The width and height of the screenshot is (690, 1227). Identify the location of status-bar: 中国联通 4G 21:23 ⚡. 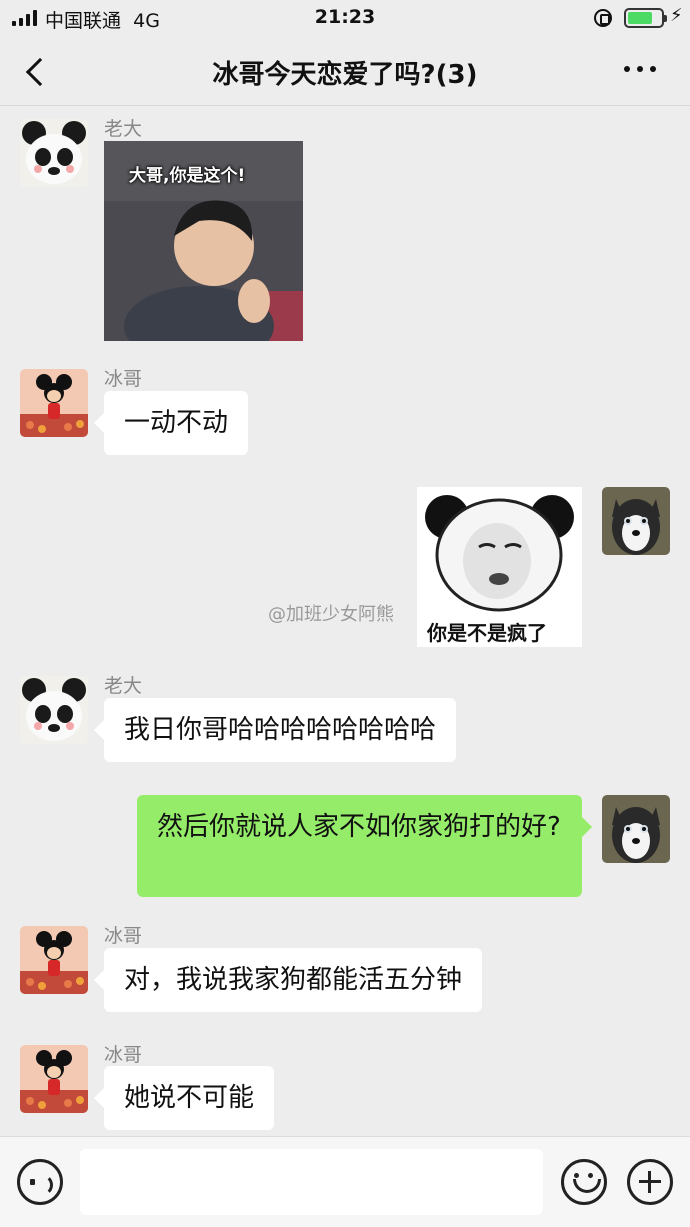
(345, 19).